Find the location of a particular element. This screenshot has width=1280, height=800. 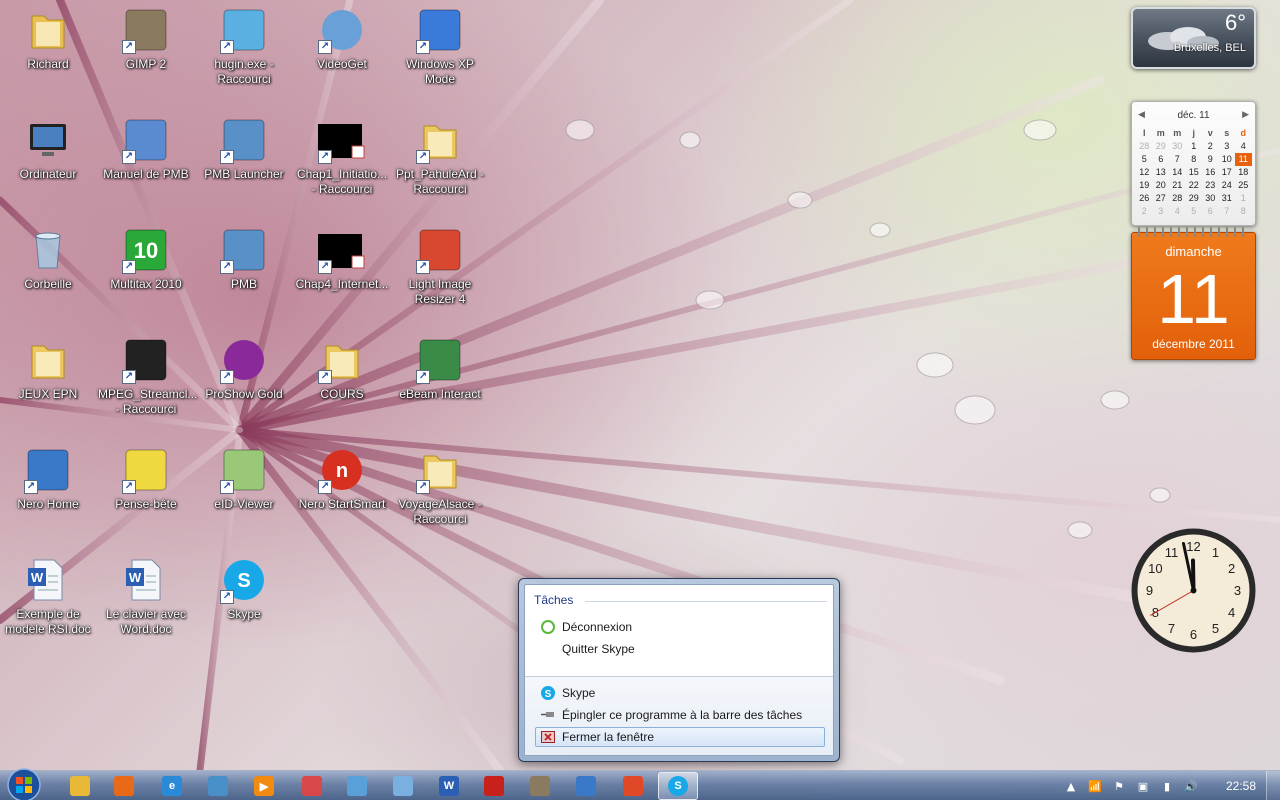

desktop-icon: W Exemple de modèle RSI.doc is located at coordinates (48, 608).